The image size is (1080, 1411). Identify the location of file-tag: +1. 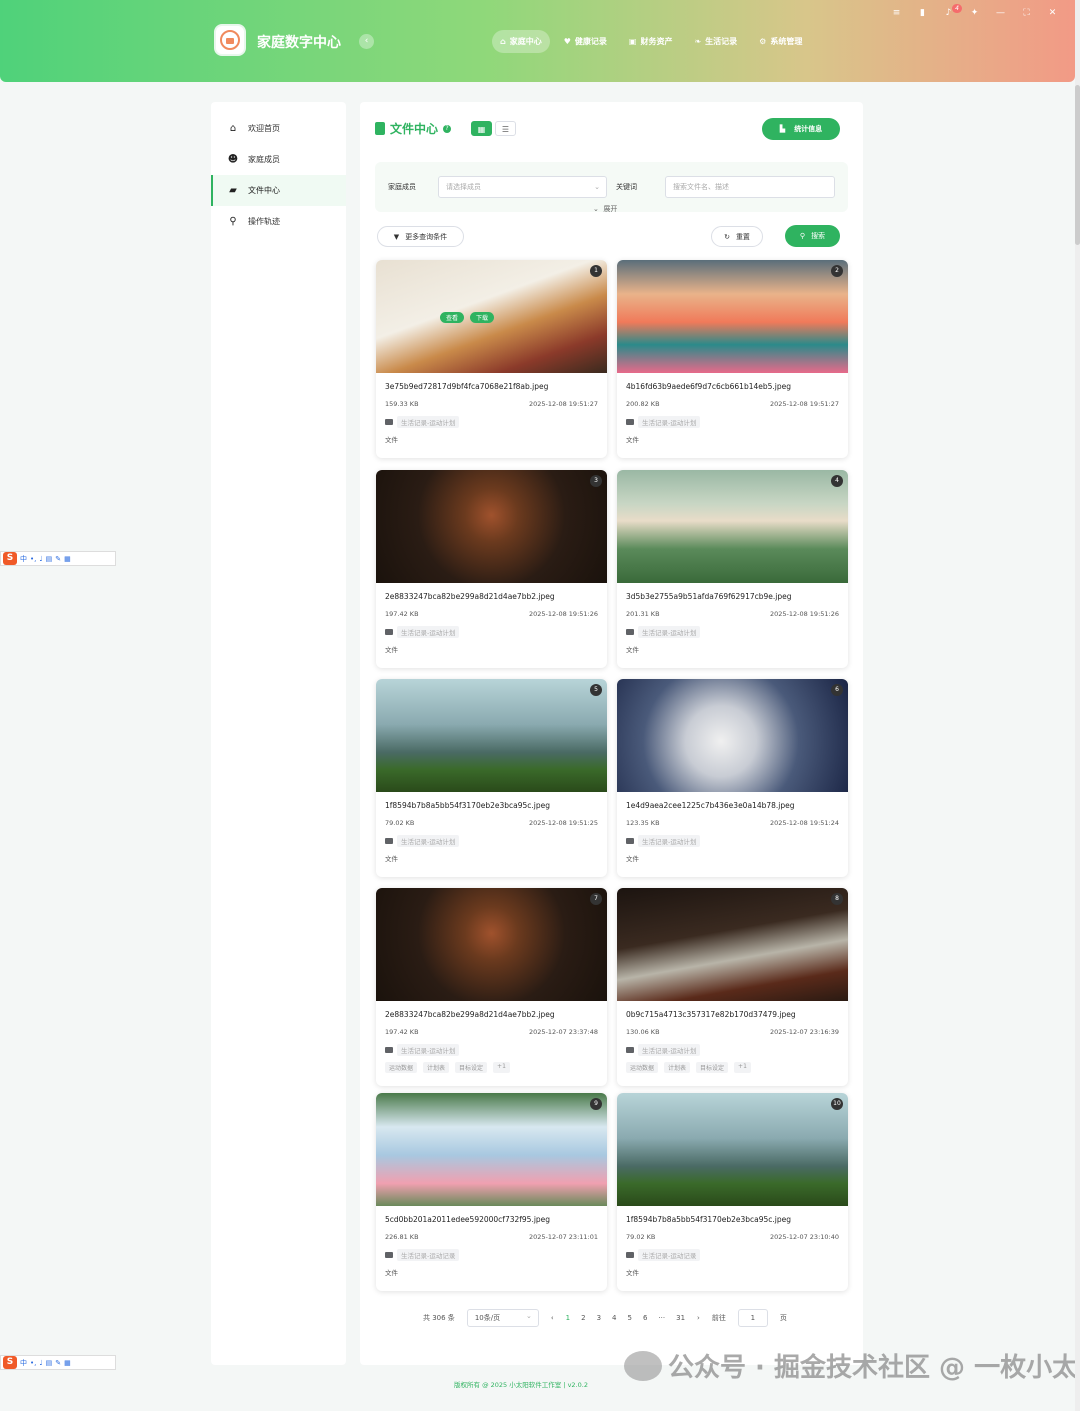
(501, 1067).